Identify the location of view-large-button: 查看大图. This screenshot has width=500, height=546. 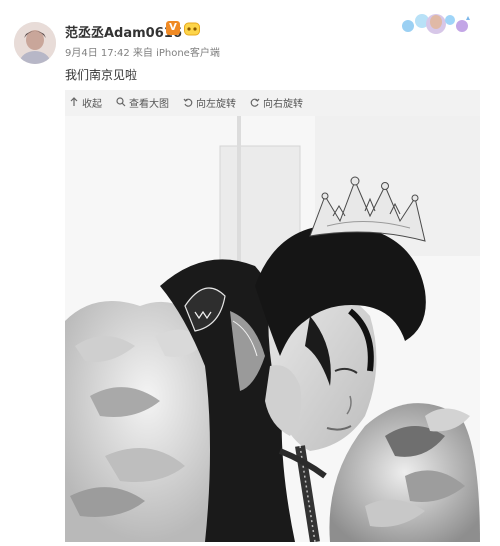
(142, 102).